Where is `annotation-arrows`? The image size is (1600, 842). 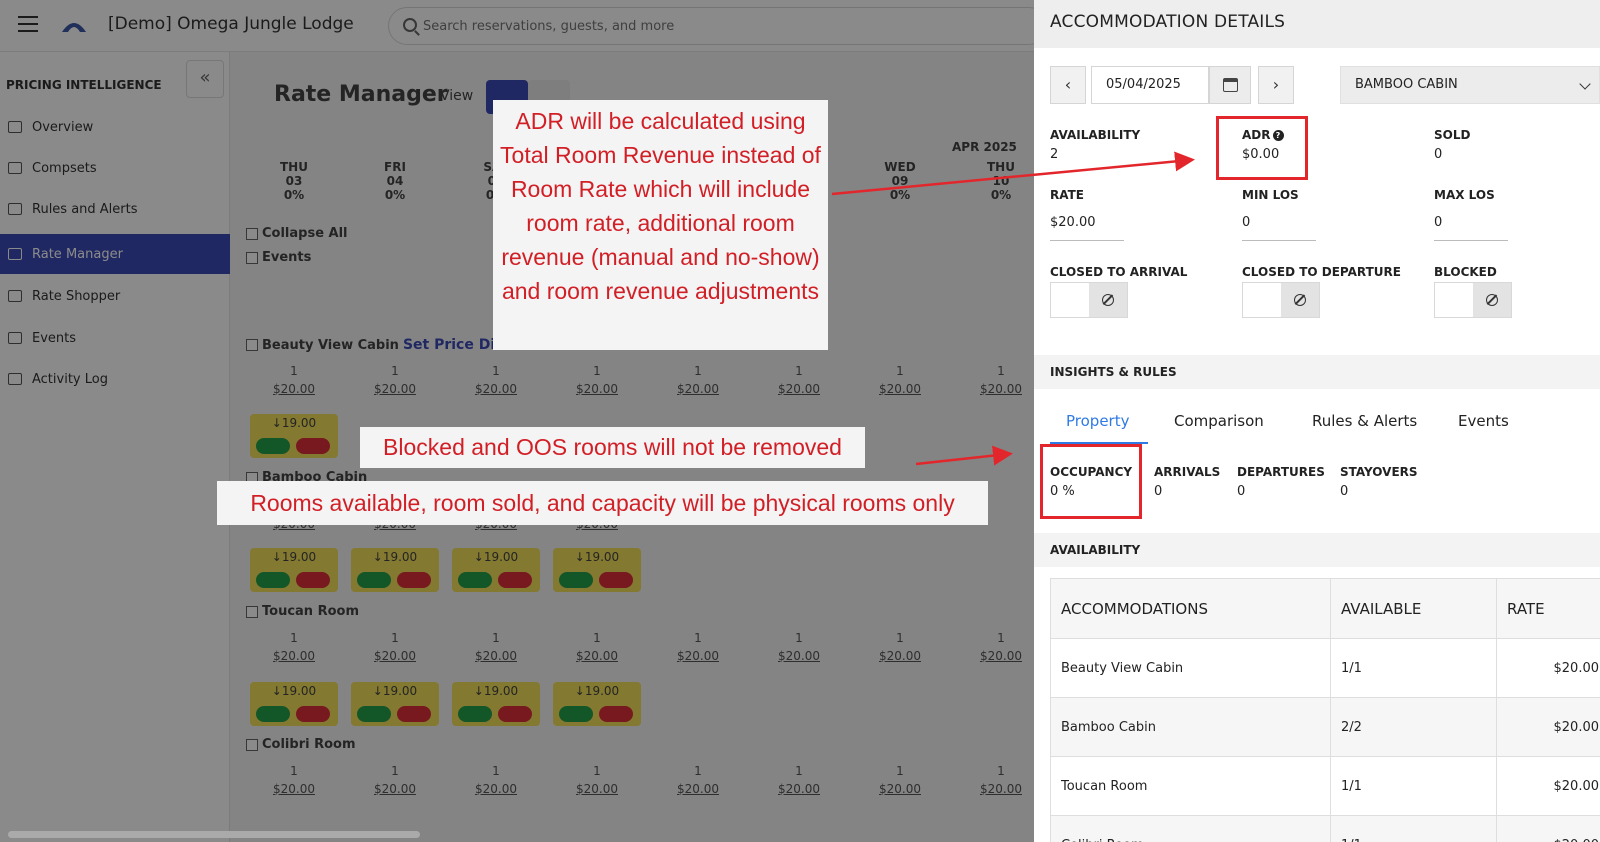 annotation-arrows is located at coordinates (1013, 308).